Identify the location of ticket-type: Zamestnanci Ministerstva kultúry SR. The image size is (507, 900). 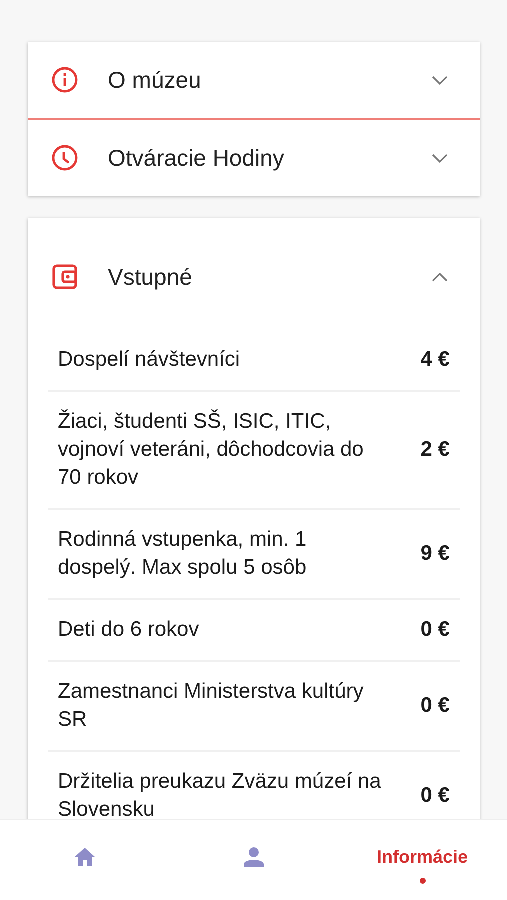
(211, 706).